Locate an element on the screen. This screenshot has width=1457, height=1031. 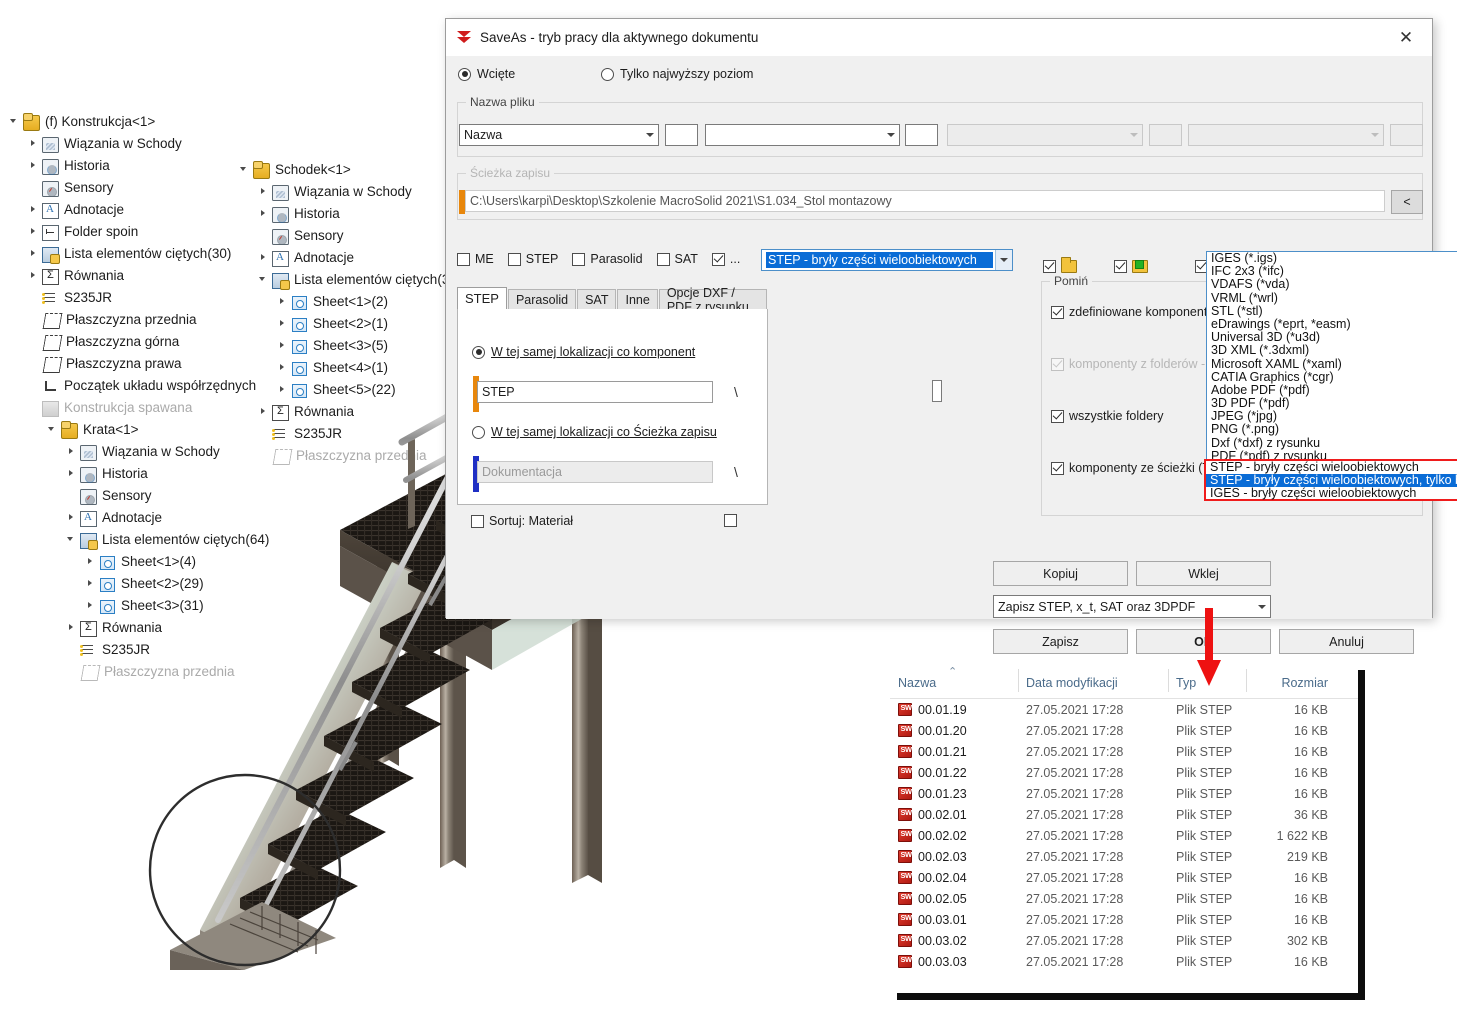
dropdown-option: Microsoft XAML (*xaml) is located at coordinates (1332, 364).